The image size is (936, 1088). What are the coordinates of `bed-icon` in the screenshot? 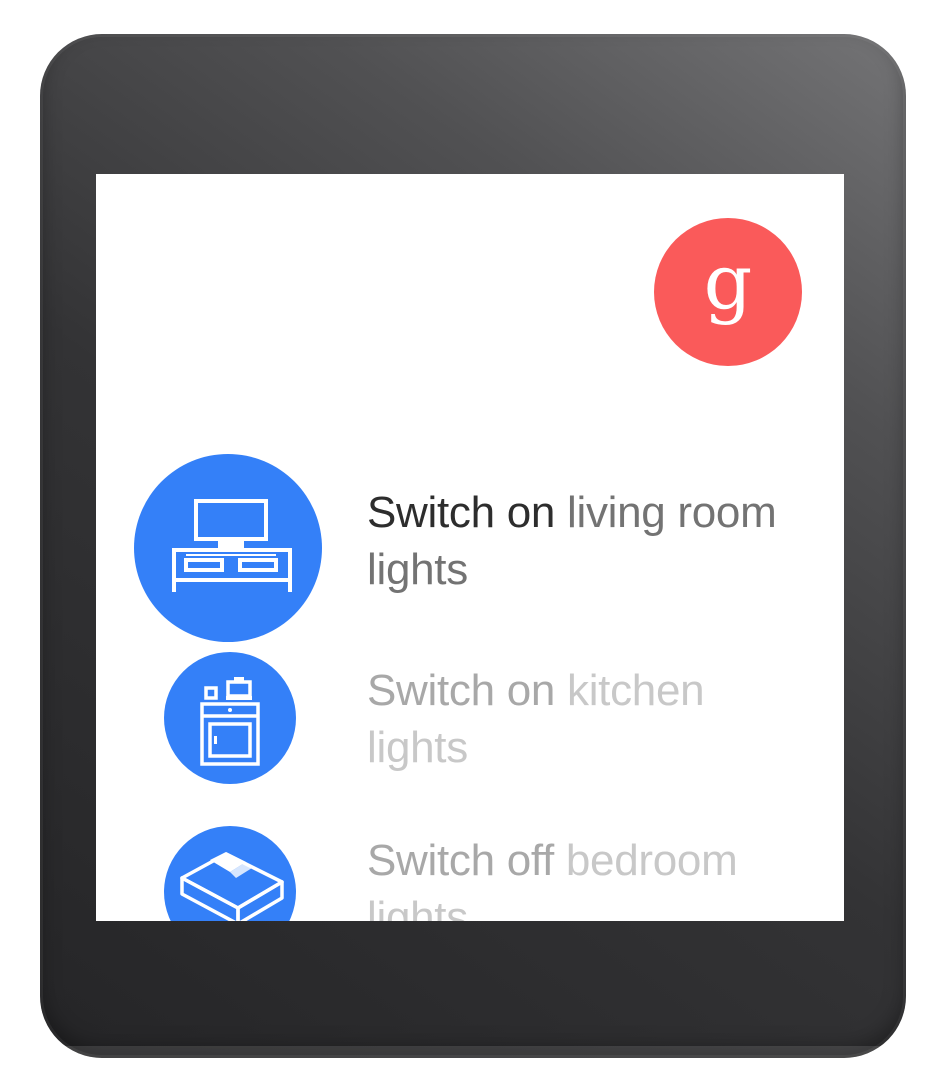 It's located at (232, 886).